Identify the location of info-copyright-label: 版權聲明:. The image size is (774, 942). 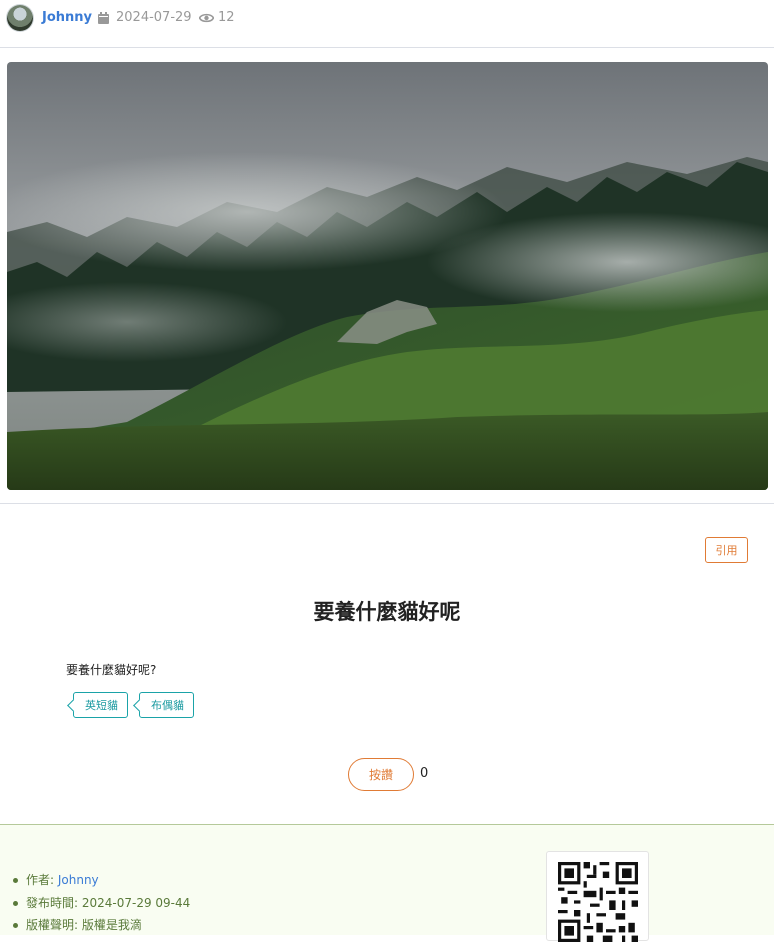
(54, 925).